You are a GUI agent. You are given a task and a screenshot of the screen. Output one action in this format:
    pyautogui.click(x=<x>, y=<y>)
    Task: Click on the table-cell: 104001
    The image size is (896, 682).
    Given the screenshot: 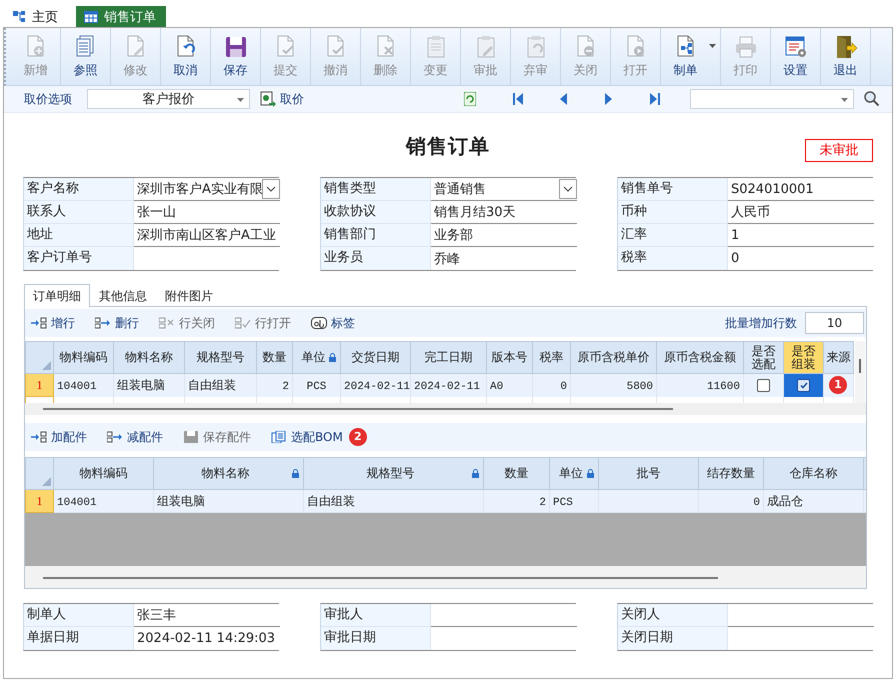 What is the action you would take?
    pyautogui.click(x=77, y=386)
    